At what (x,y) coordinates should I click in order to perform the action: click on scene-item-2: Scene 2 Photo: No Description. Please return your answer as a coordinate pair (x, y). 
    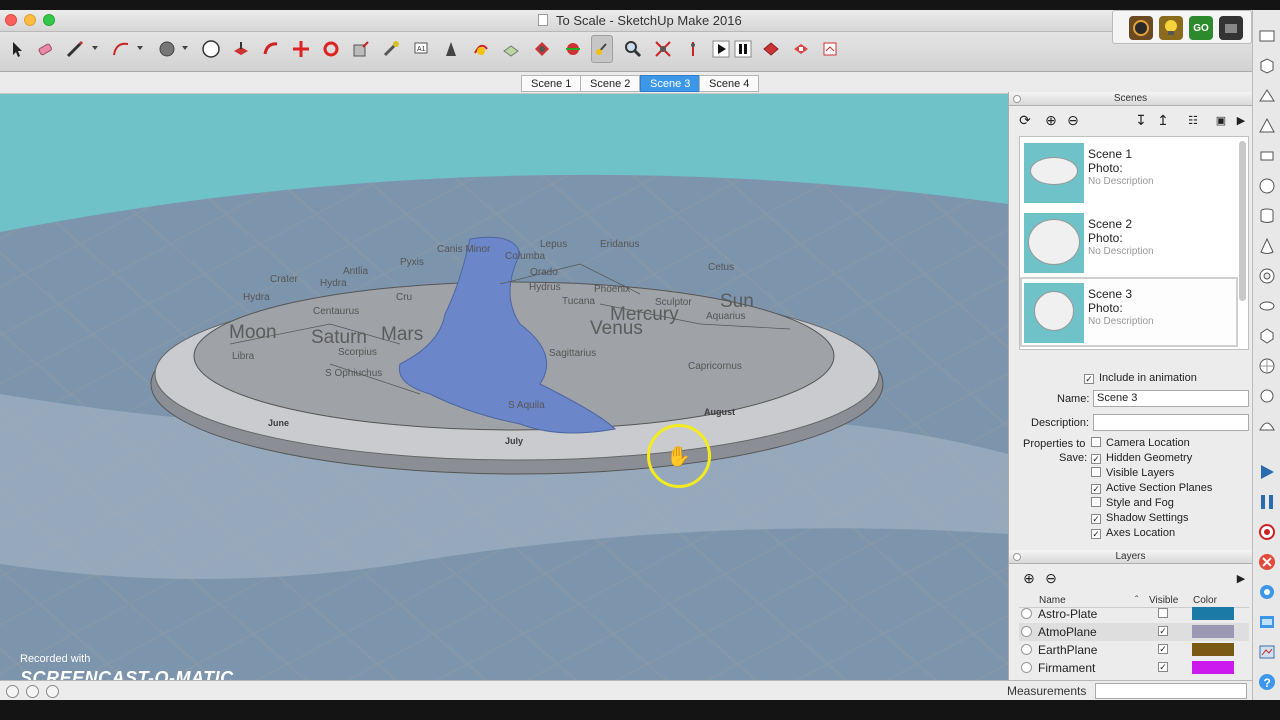
    Looking at the image, I should click on (1129, 242).